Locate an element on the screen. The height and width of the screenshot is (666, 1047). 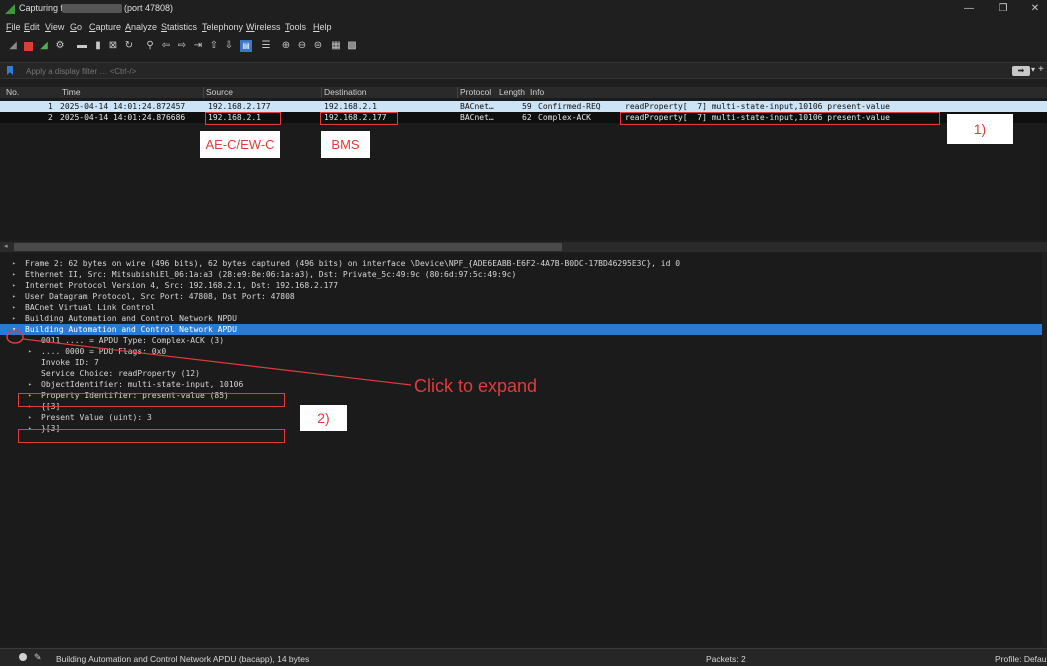
detail-row: 0011 .... = APDU Type: Complex-ACK (3) is located at coordinates (521, 340).